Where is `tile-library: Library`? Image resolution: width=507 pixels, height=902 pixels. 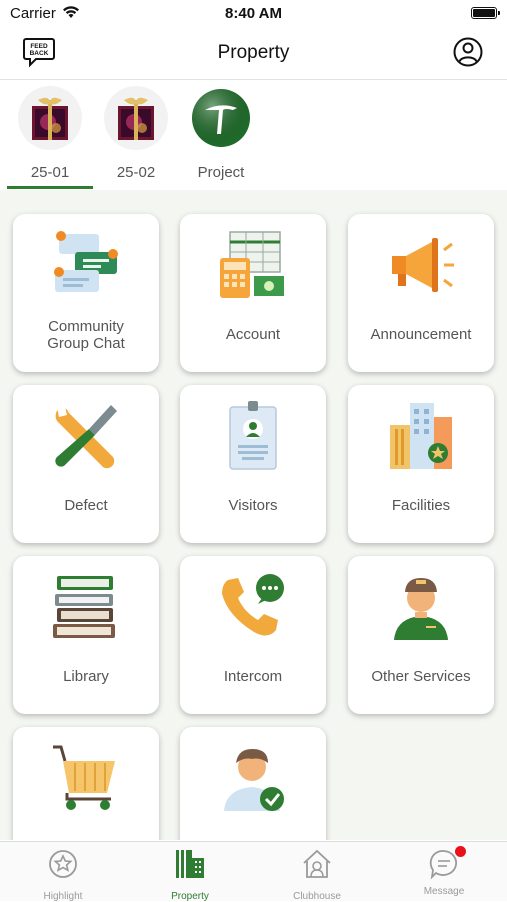 tile-library: Library is located at coordinates (86, 635).